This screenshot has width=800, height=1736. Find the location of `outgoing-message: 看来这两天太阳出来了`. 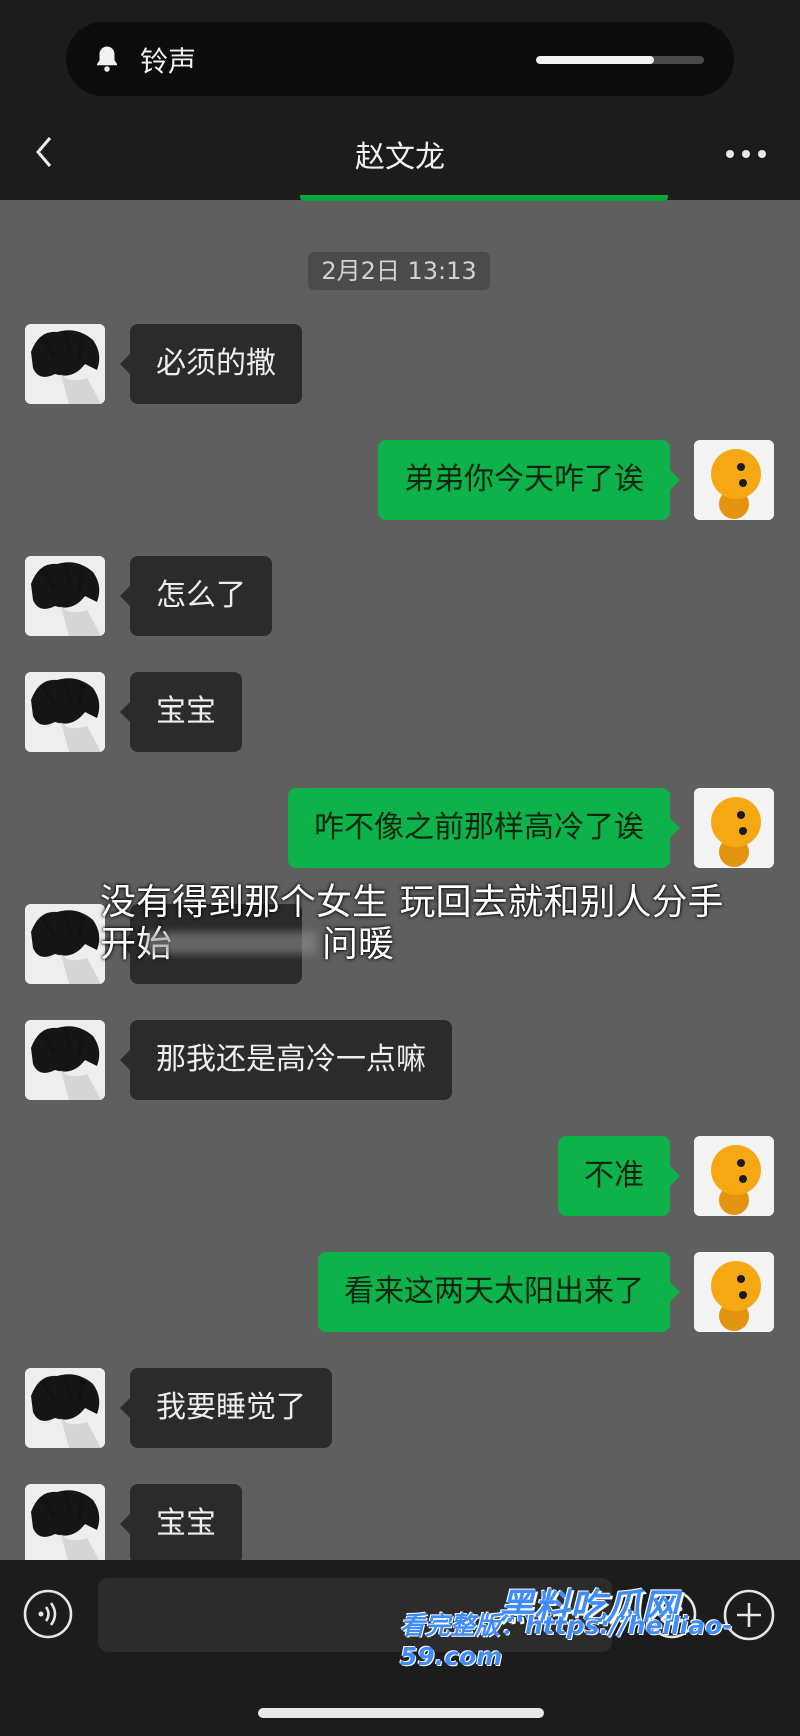

outgoing-message: 看来这两天太阳出来了 is located at coordinates (499, 1292).